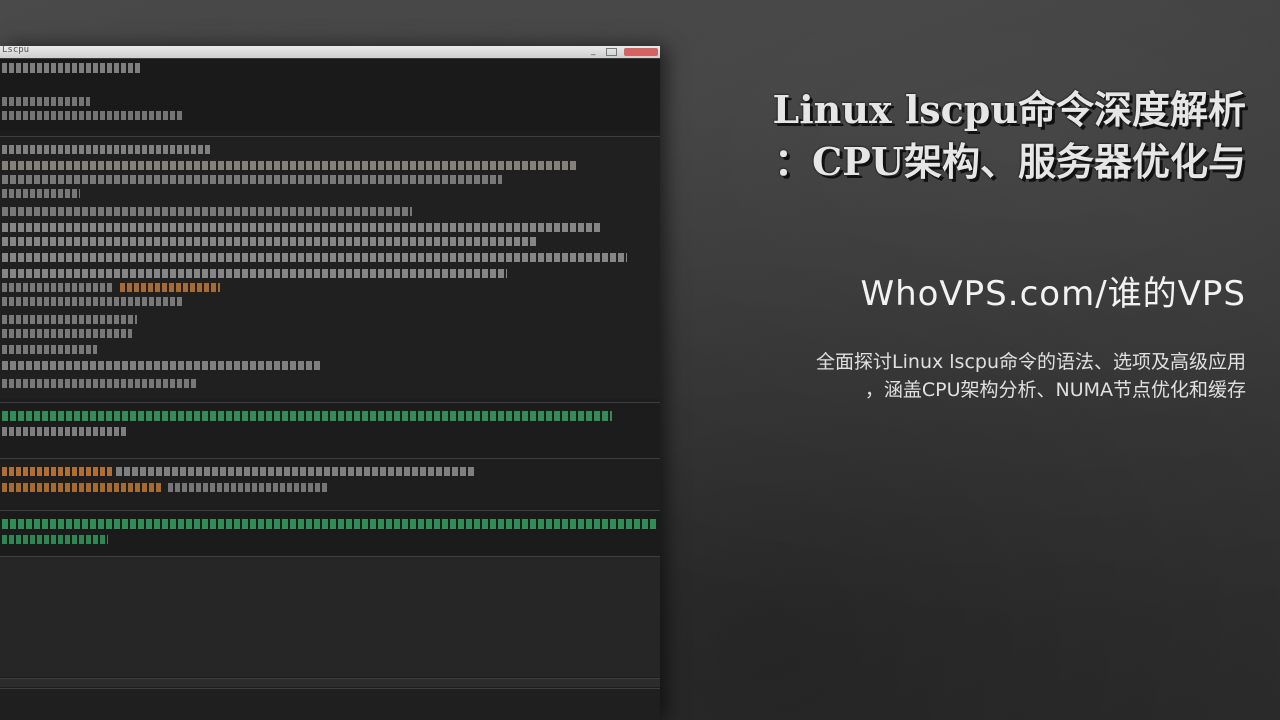  Describe the element at coordinates (1031, 362) in the screenshot. I see `description-line: 全面探讨Linux lscpu命令的语法、选项及高级应用` at that location.